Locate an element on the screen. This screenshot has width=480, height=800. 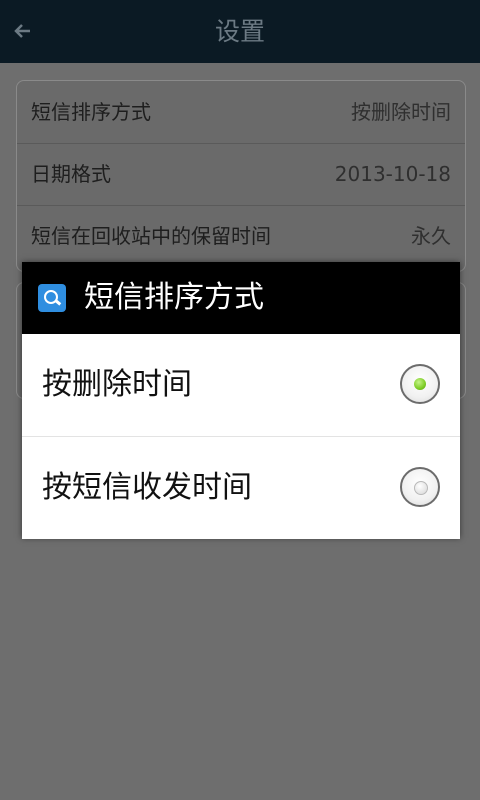
setting-label: 短信在回收站中的保留时间 is located at coordinates (151, 236).